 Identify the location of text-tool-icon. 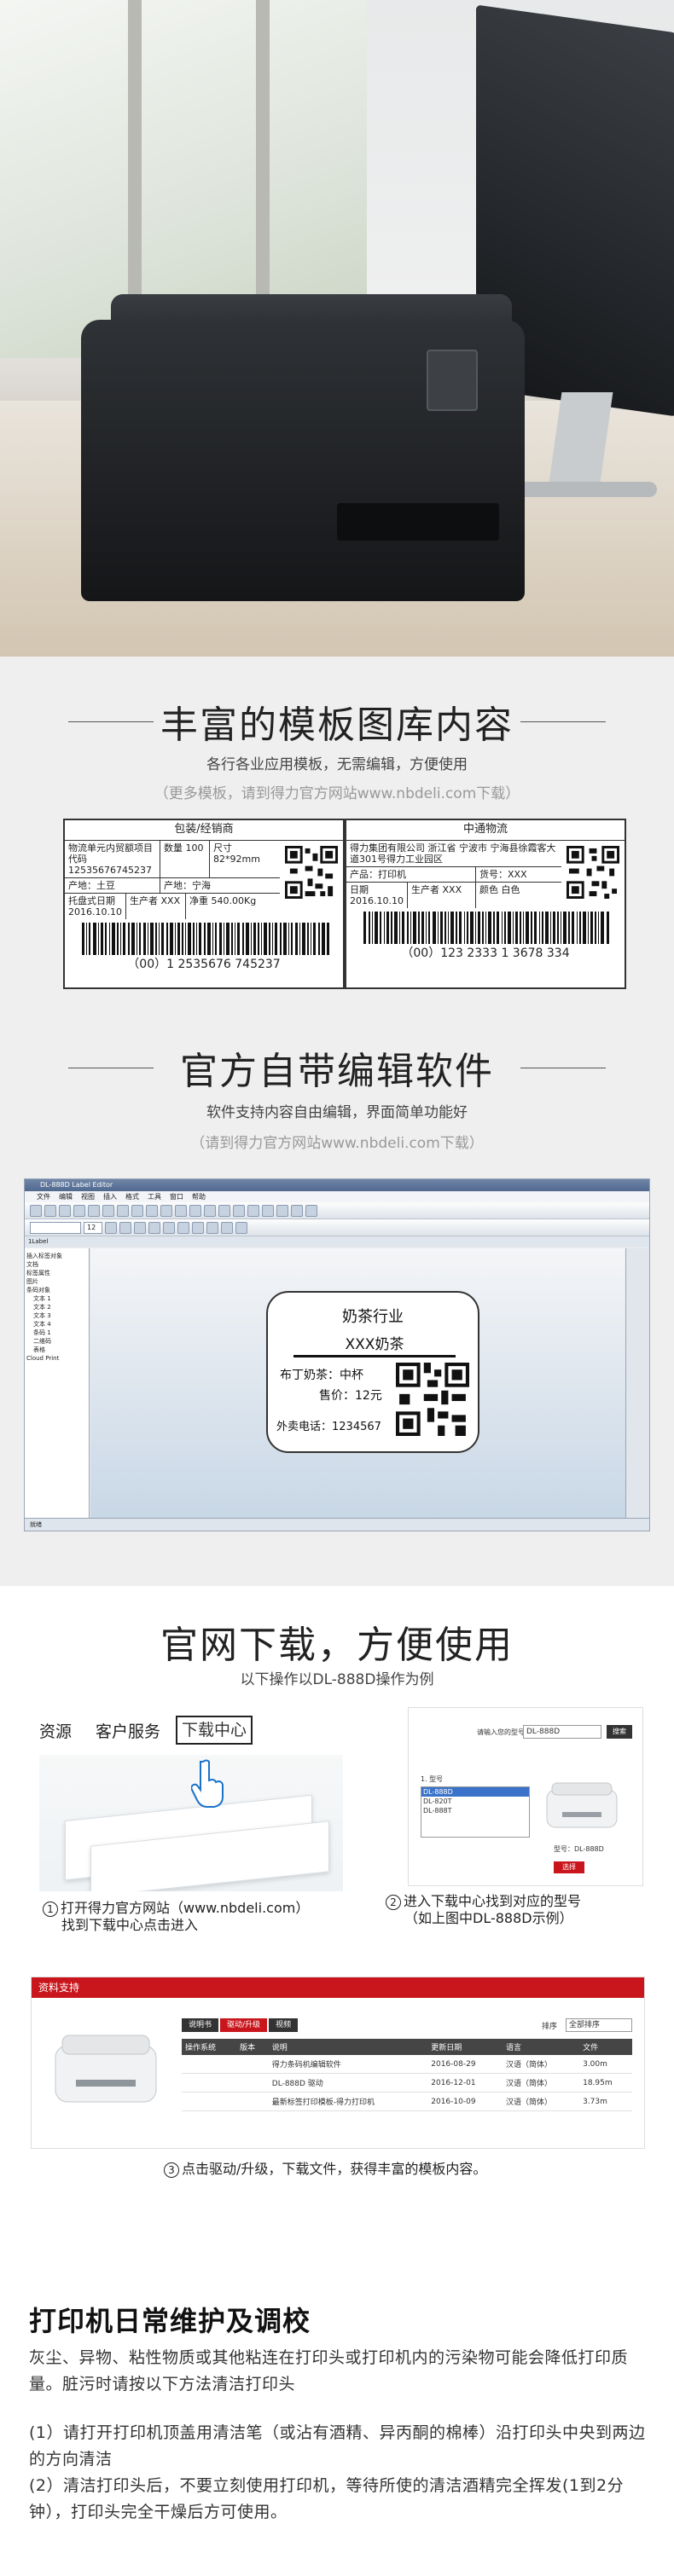
(181, 1210).